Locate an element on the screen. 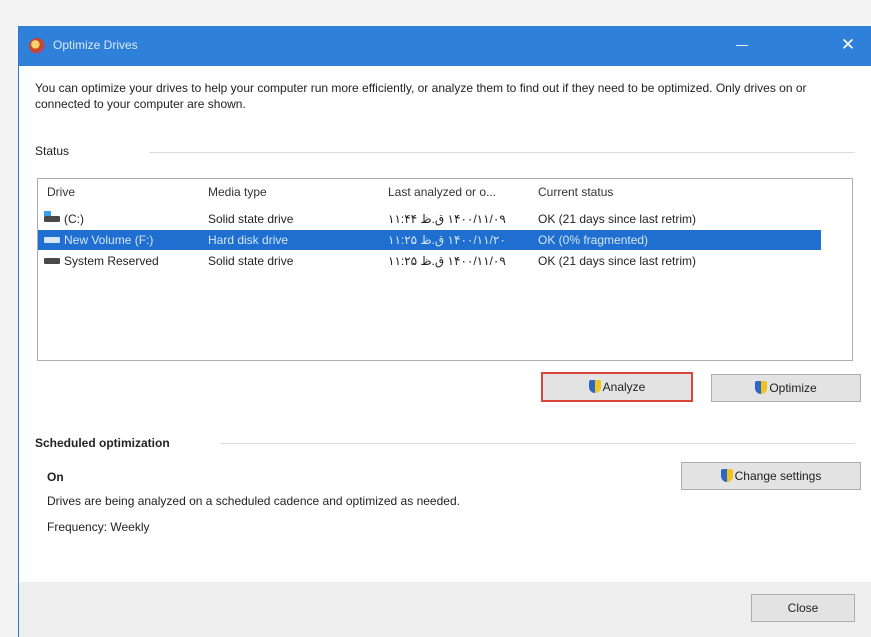  optimize-button: Optimize is located at coordinates (786, 388).